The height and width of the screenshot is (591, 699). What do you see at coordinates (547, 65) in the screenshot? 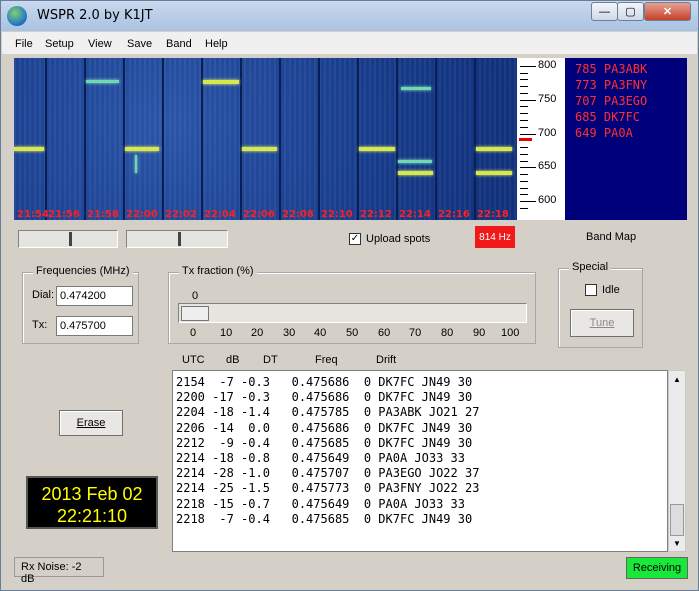
I see `freq-label: 800` at bounding box center [547, 65].